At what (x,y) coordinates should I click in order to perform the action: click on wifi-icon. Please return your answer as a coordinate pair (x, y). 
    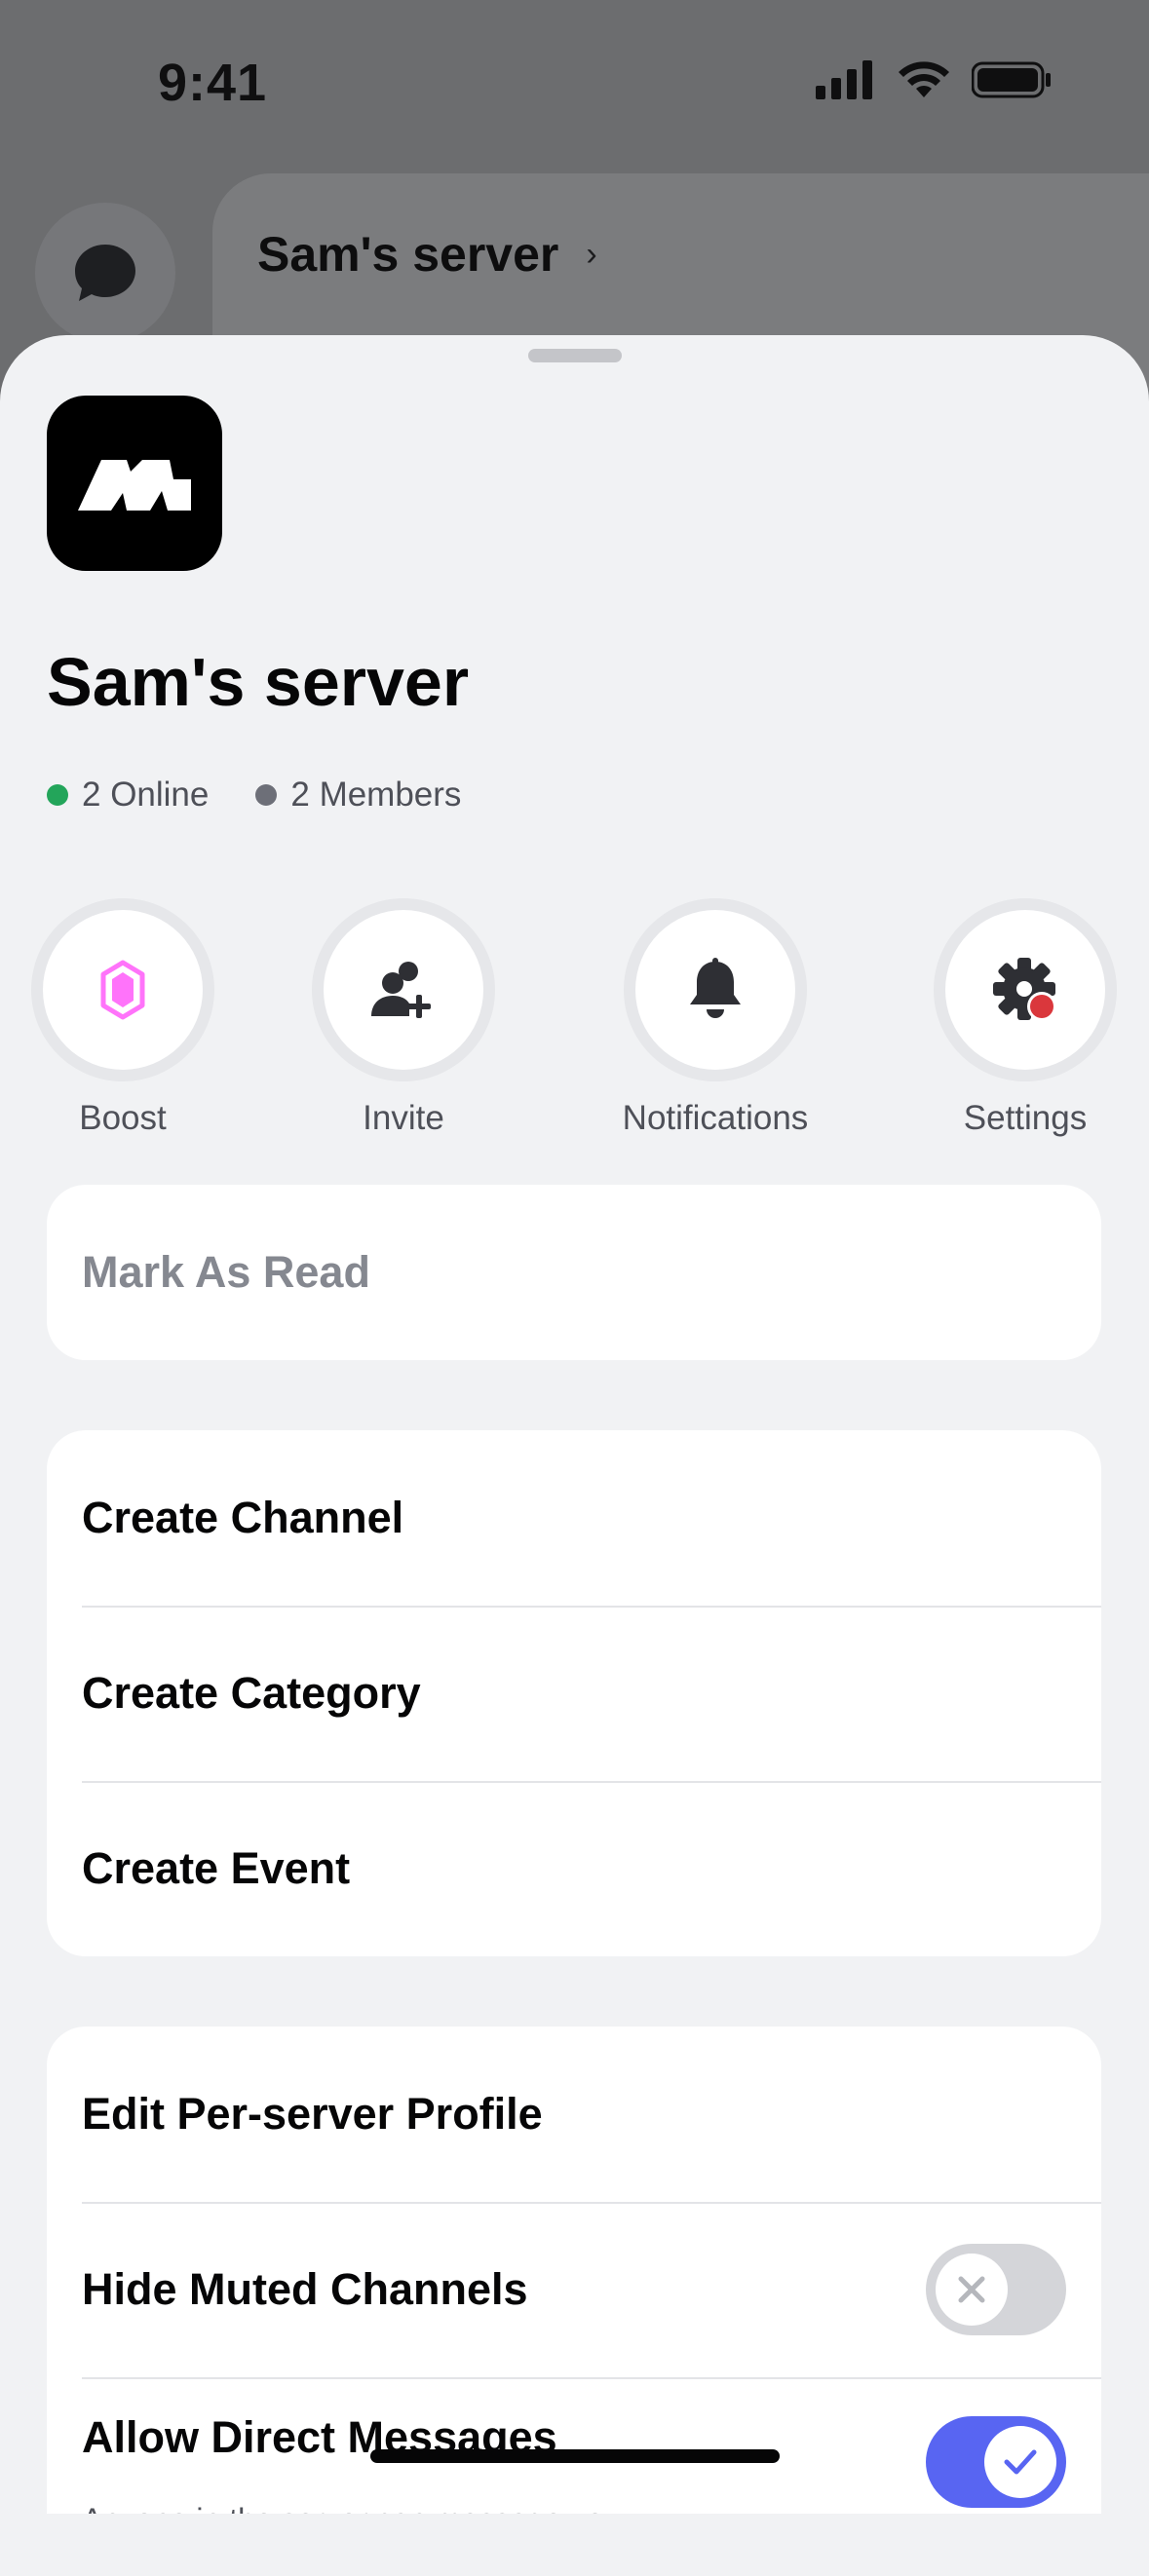
    Looking at the image, I should click on (924, 79).